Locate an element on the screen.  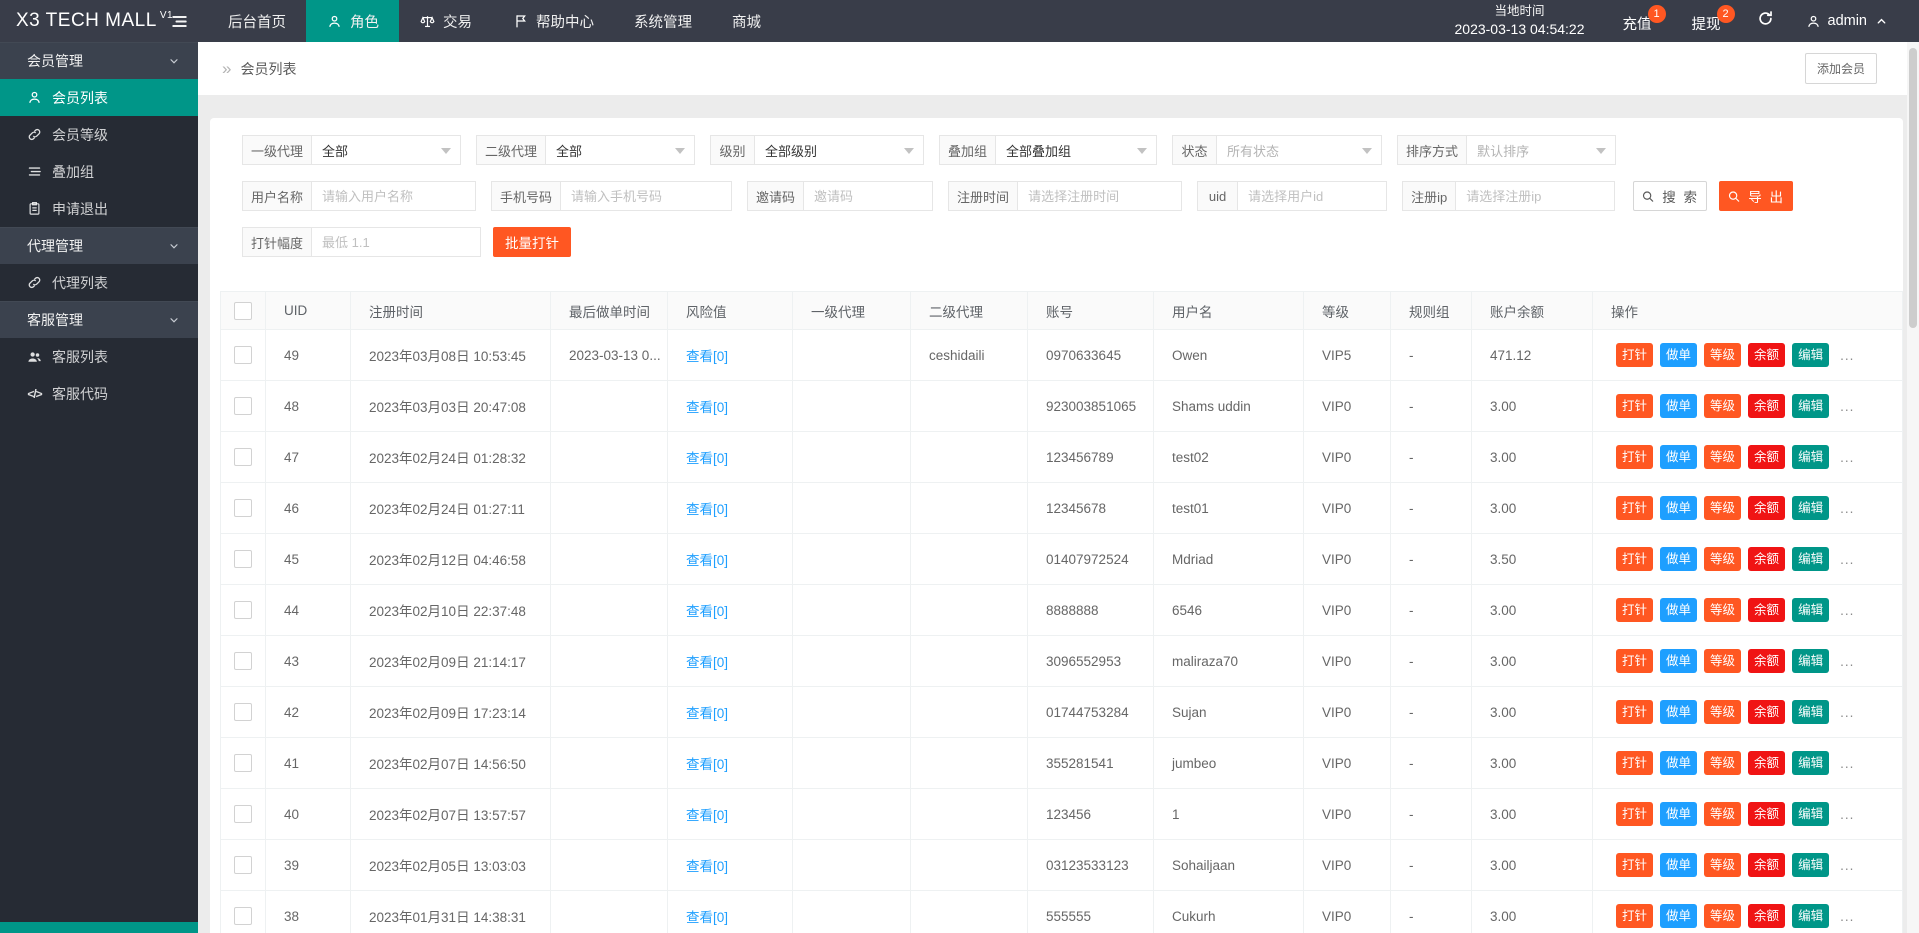
sidebar-item: 会员列表 is located at coordinates (99, 97).